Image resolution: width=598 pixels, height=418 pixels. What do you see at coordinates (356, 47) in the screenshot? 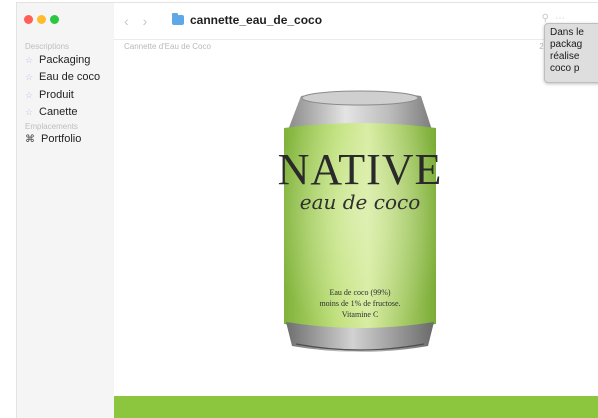
I see `list-header: Cannette d'Eau de Coco 2023` at bounding box center [356, 47].